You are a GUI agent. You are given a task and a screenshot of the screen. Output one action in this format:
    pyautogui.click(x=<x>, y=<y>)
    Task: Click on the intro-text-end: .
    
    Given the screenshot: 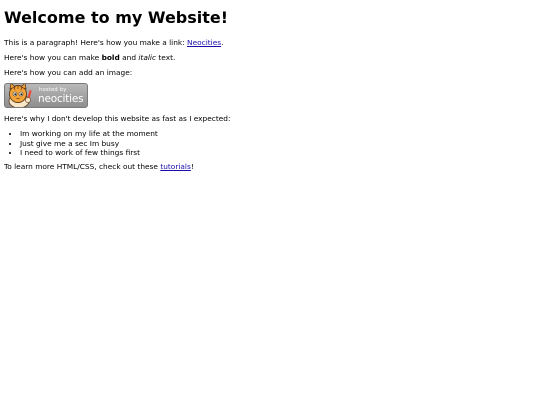 What is the action you would take?
    pyautogui.click(x=222, y=42)
    